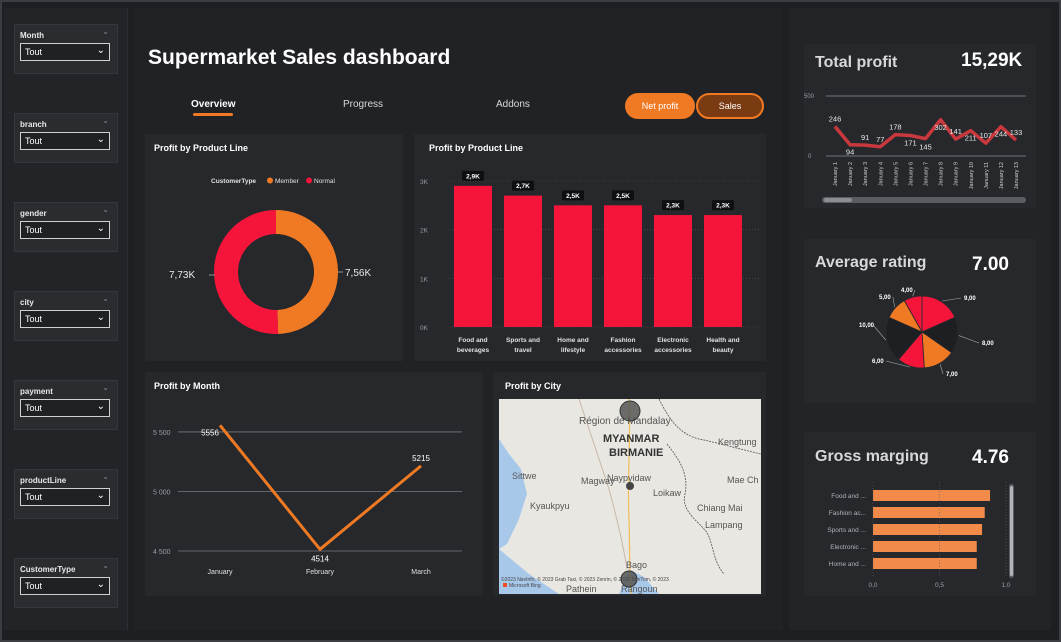 Image resolution: width=1061 pixels, height=642 pixels. Describe the element at coordinates (623, 196) in the screenshot. I see `bar-data-label: 2,5K` at that location.